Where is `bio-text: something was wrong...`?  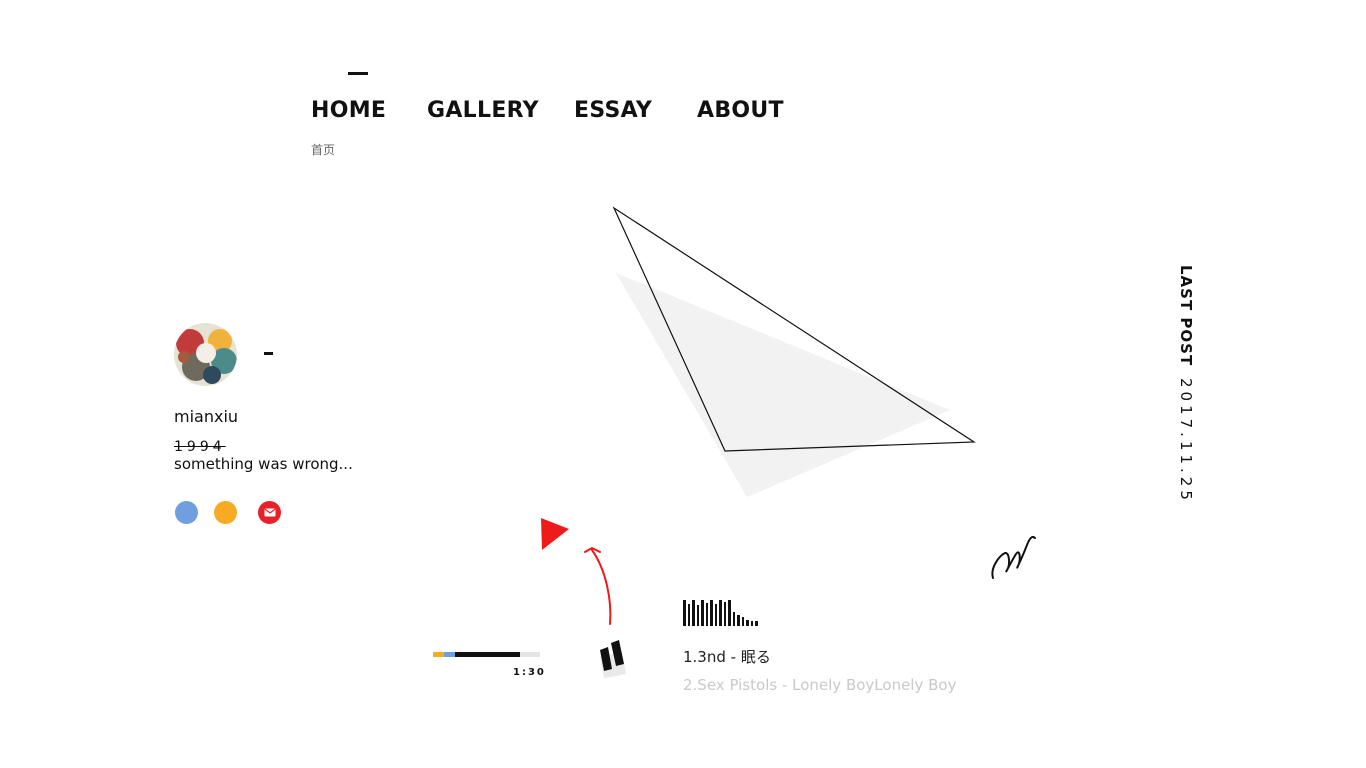
bio-text: something was wrong... is located at coordinates (263, 464).